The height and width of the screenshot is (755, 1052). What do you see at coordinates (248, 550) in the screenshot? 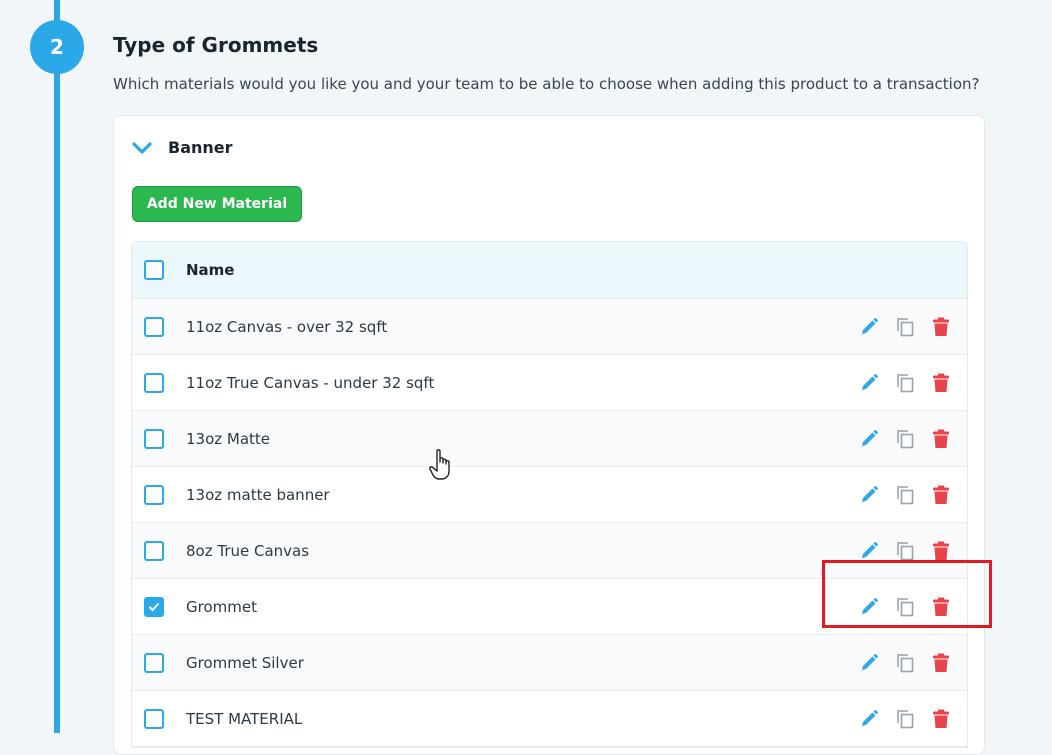
I see `material-name: 8oz True Canvas` at bounding box center [248, 550].